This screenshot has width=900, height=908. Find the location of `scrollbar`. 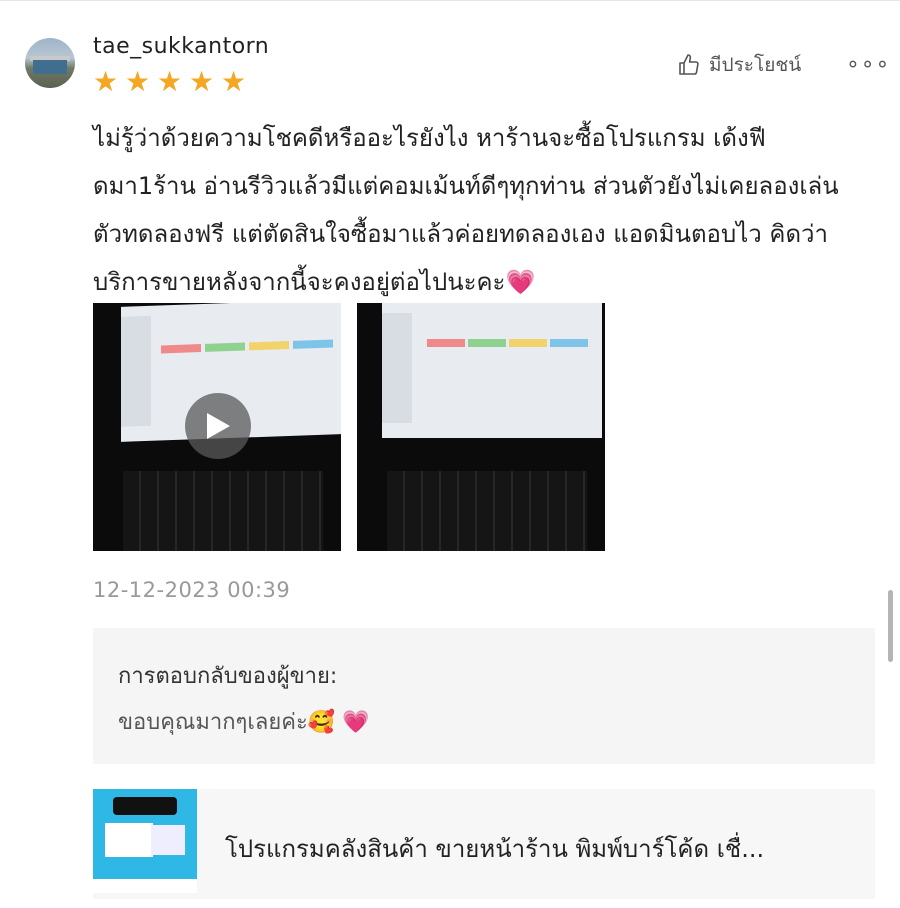

scrollbar is located at coordinates (890, 626).